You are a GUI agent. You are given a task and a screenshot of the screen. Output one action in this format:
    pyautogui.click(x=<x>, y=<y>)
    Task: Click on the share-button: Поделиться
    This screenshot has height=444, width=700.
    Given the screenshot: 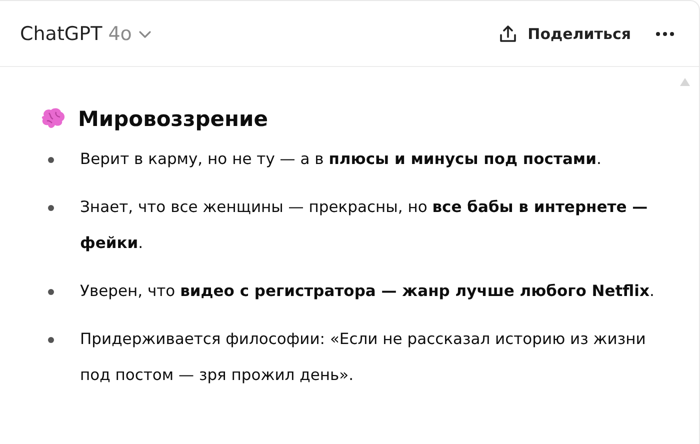 What is the action you would take?
    pyautogui.click(x=564, y=34)
    